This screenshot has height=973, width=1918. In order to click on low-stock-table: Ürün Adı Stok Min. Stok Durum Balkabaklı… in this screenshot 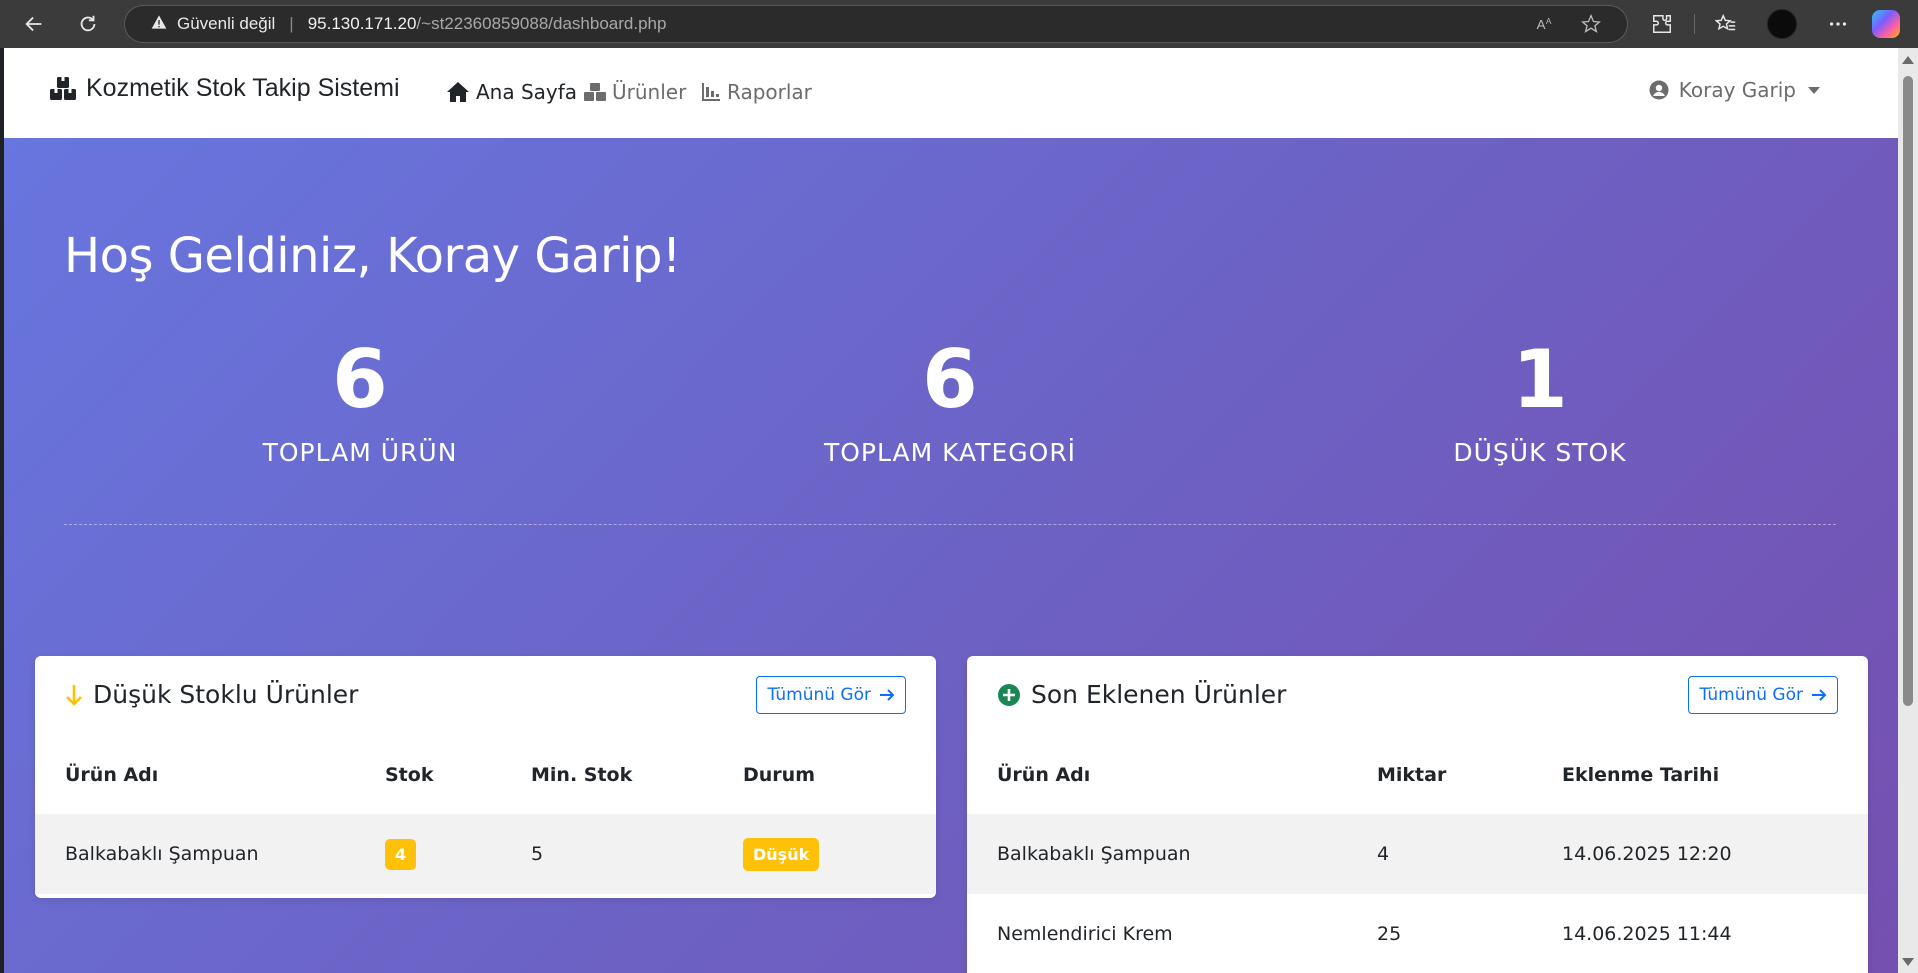, I will do `click(485, 815)`.